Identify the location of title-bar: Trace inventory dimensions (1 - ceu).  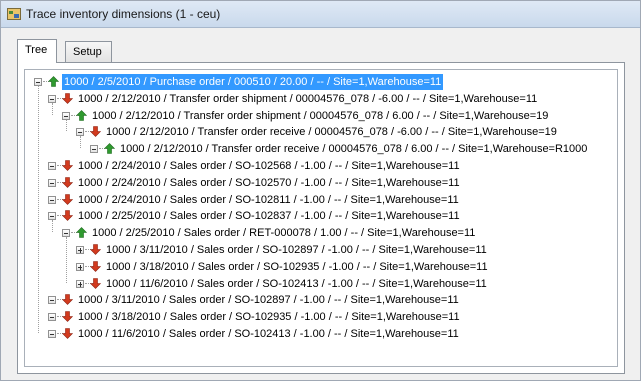
(320, 14).